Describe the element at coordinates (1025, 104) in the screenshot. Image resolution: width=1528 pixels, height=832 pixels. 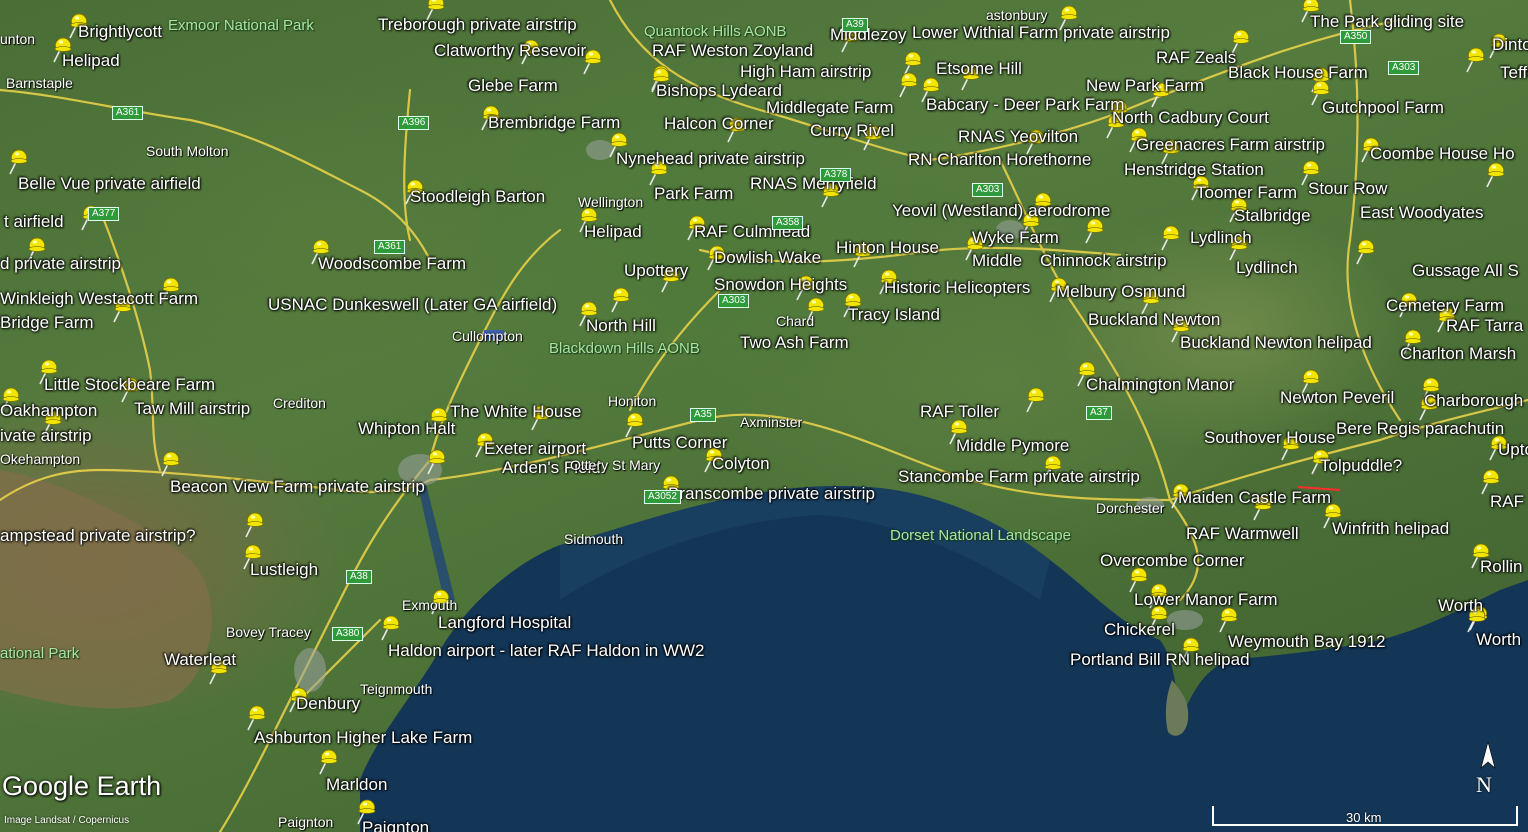
I see `placemark-label: Babcary - Deer Park Farm` at that location.